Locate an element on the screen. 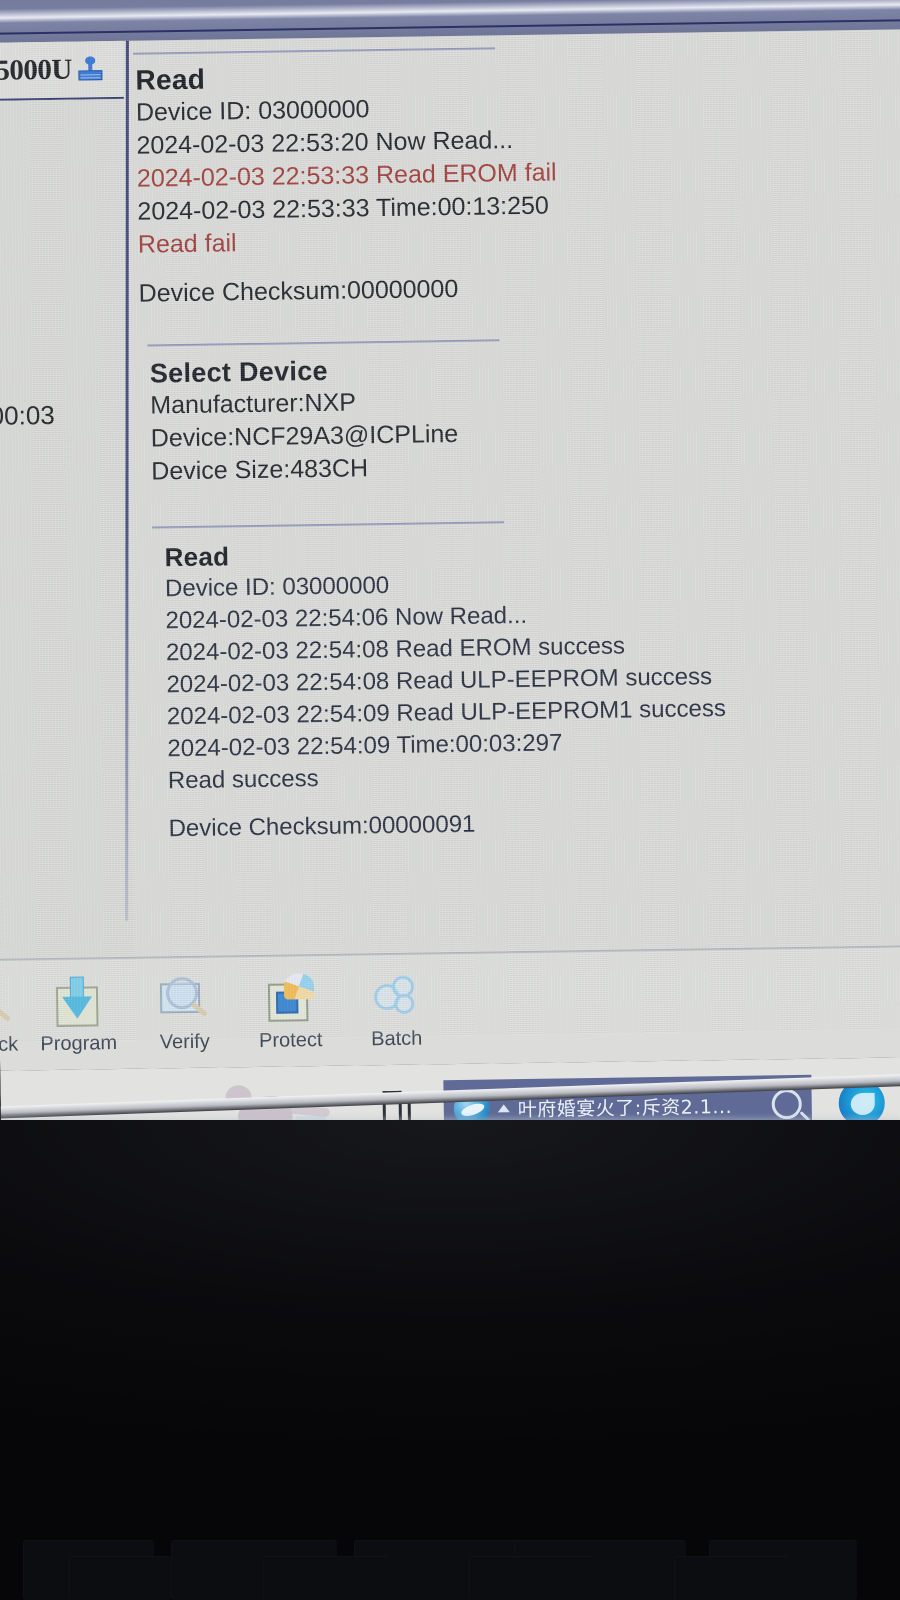 Image resolution: width=900 pixels, height=1600 pixels. app-toolbar: Check Program Verify Protect Batch is located at coordinates (450, 1007).